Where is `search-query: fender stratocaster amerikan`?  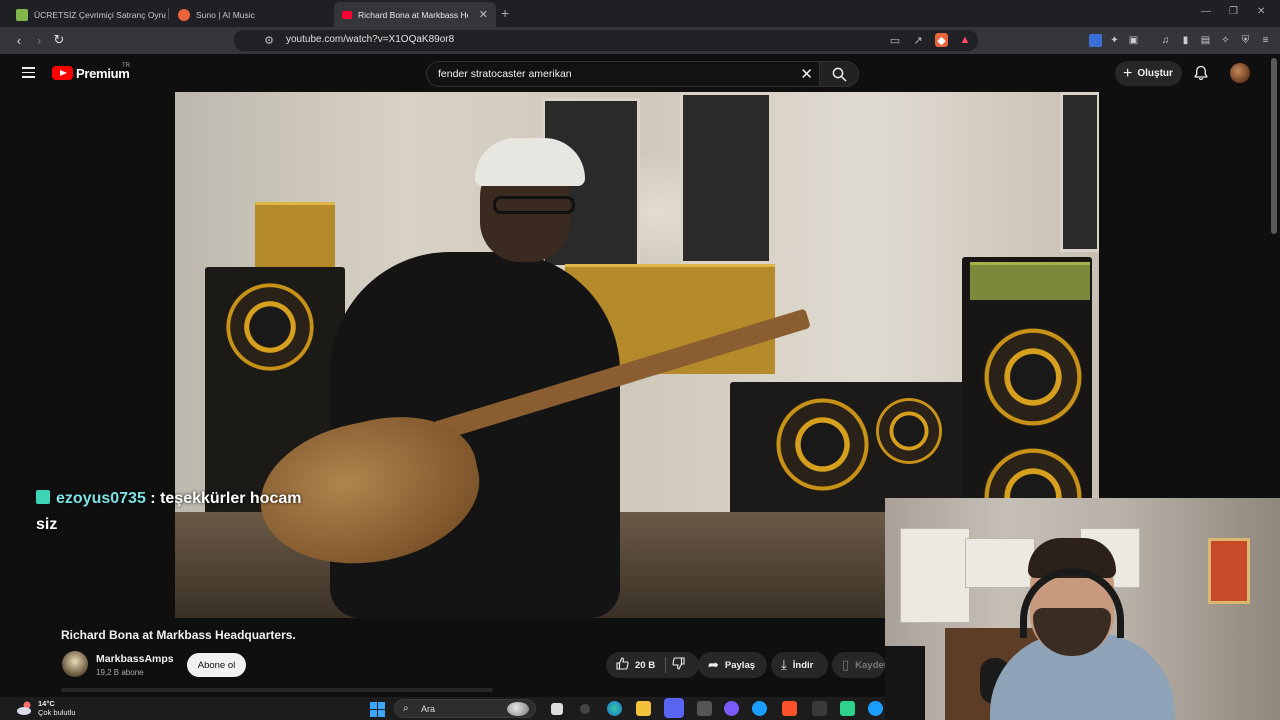 search-query: fender stratocaster amerikan is located at coordinates (505, 74).